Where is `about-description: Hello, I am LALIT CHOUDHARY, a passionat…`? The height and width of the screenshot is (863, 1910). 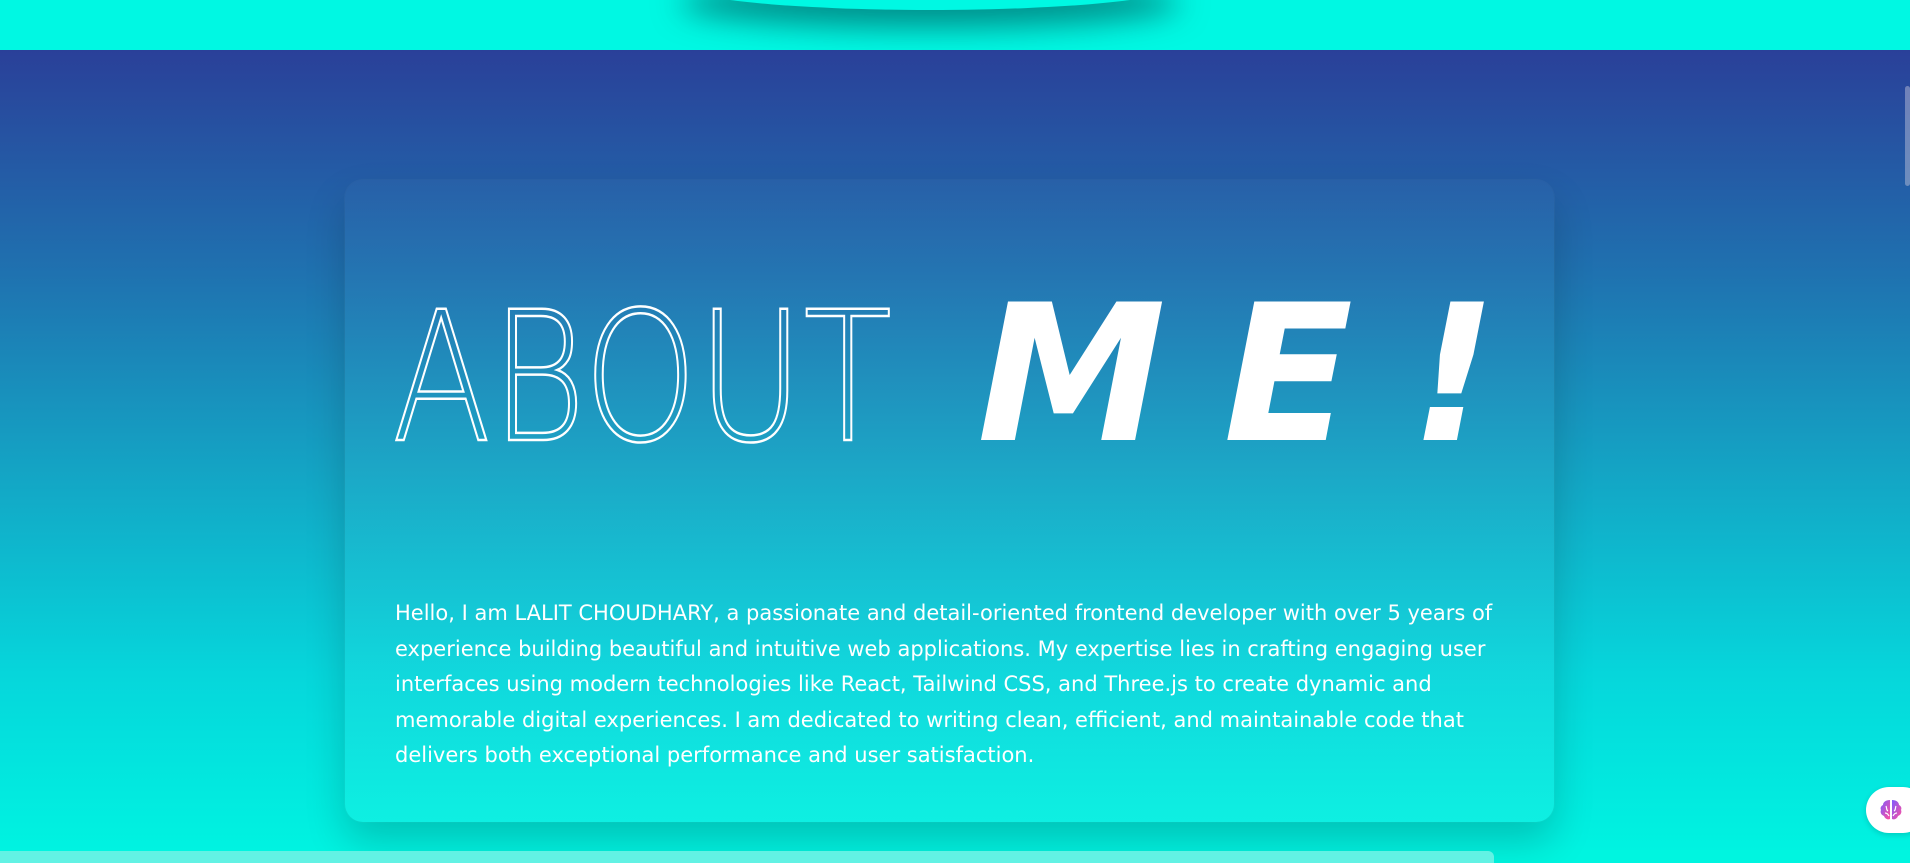 about-description: Hello, I am LALIT CHOUDHARY, a passionat… is located at coordinates (944, 684).